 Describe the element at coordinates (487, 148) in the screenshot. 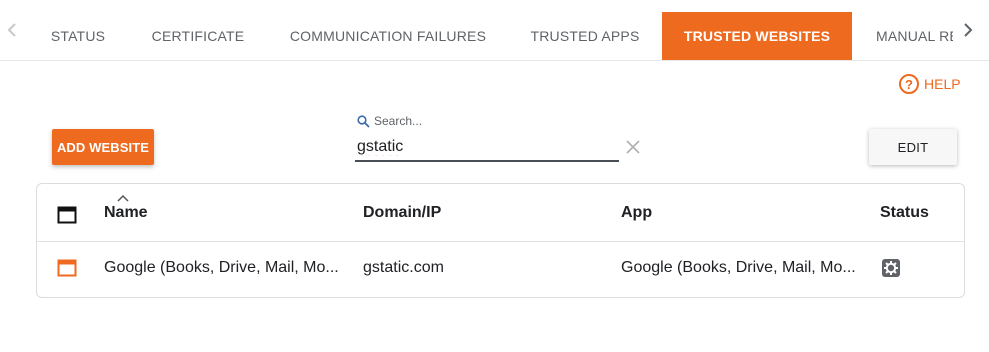

I see `search-input` at that location.